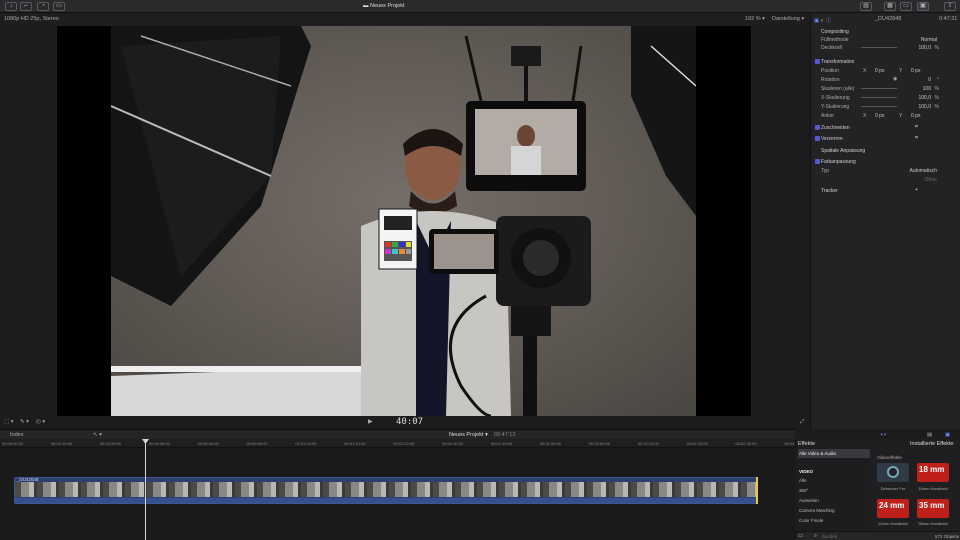 Image resolution: width=960 pixels, height=540 pixels. What do you see at coordinates (755, 19) in the screenshot?
I see `zoom-menu: 192 % ▾` at bounding box center [755, 19].